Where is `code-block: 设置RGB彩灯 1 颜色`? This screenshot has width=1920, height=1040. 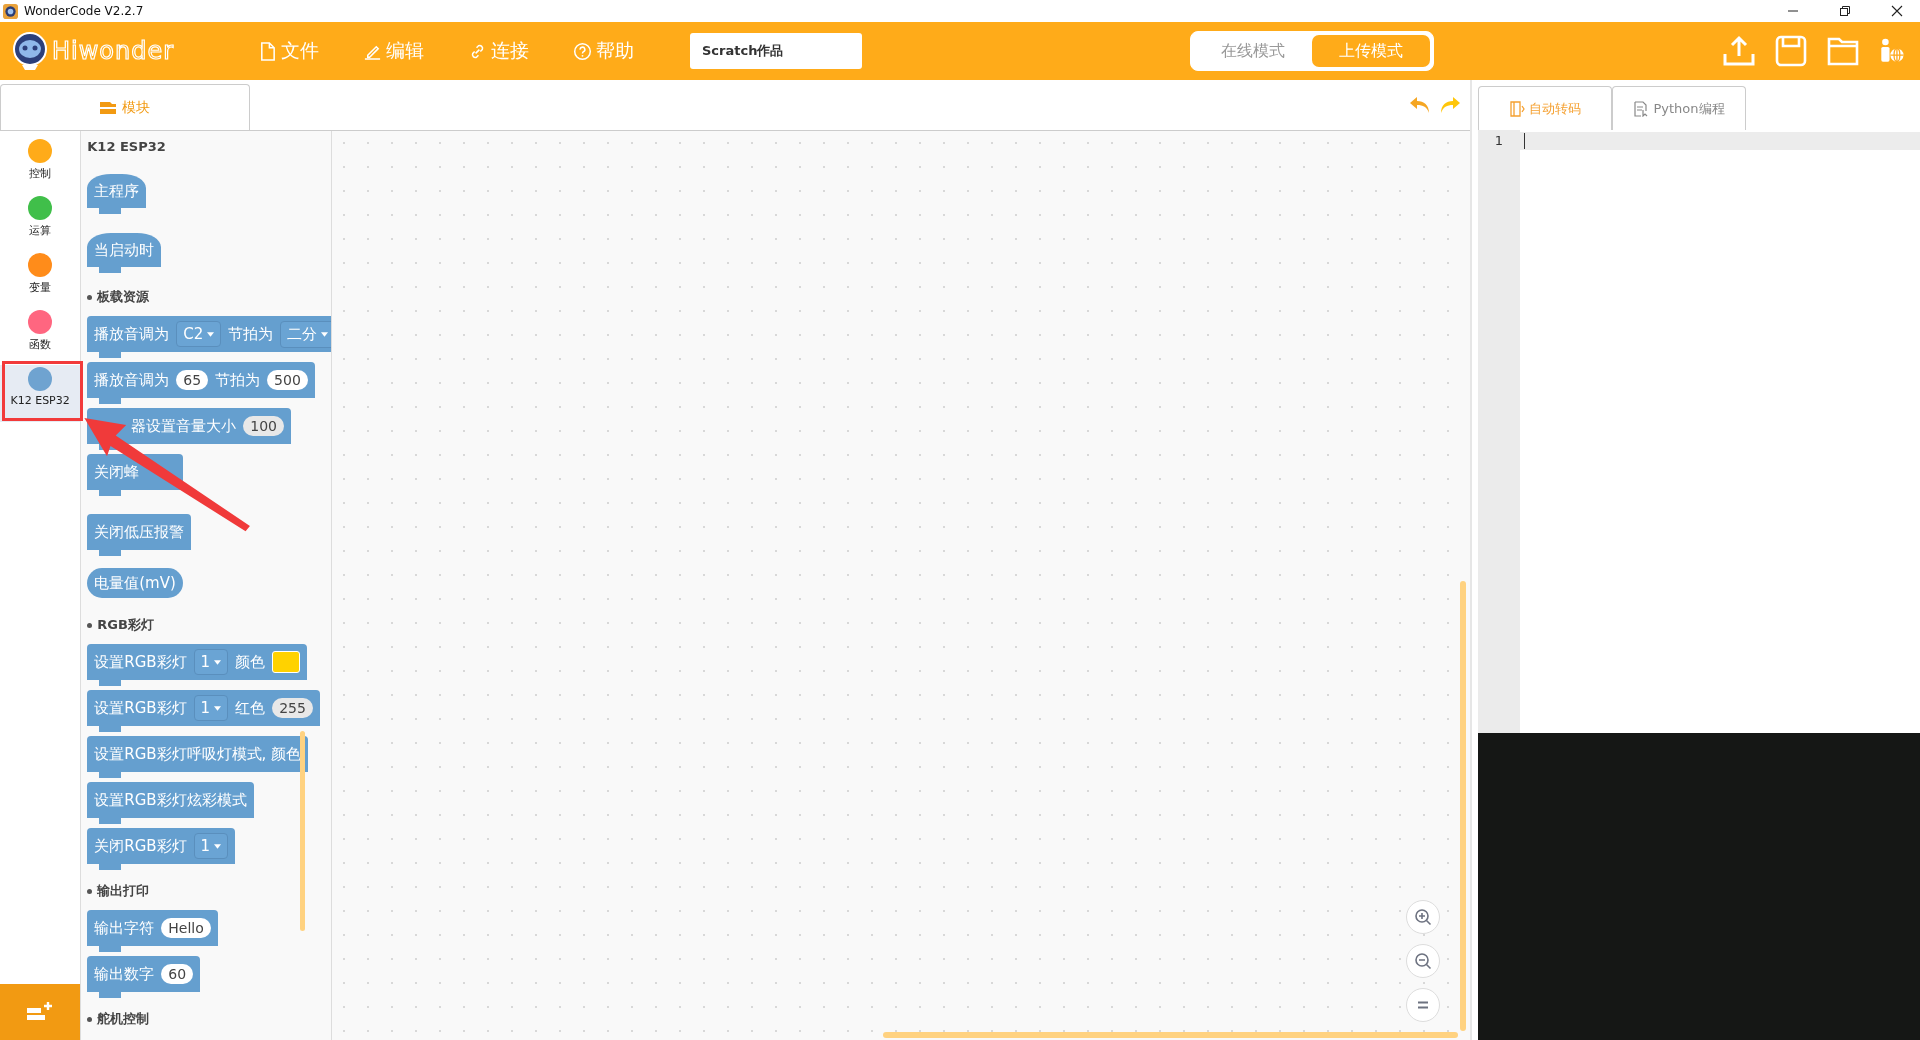 code-block: 设置RGB彩灯 1 颜色 is located at coordinates (197, 665).